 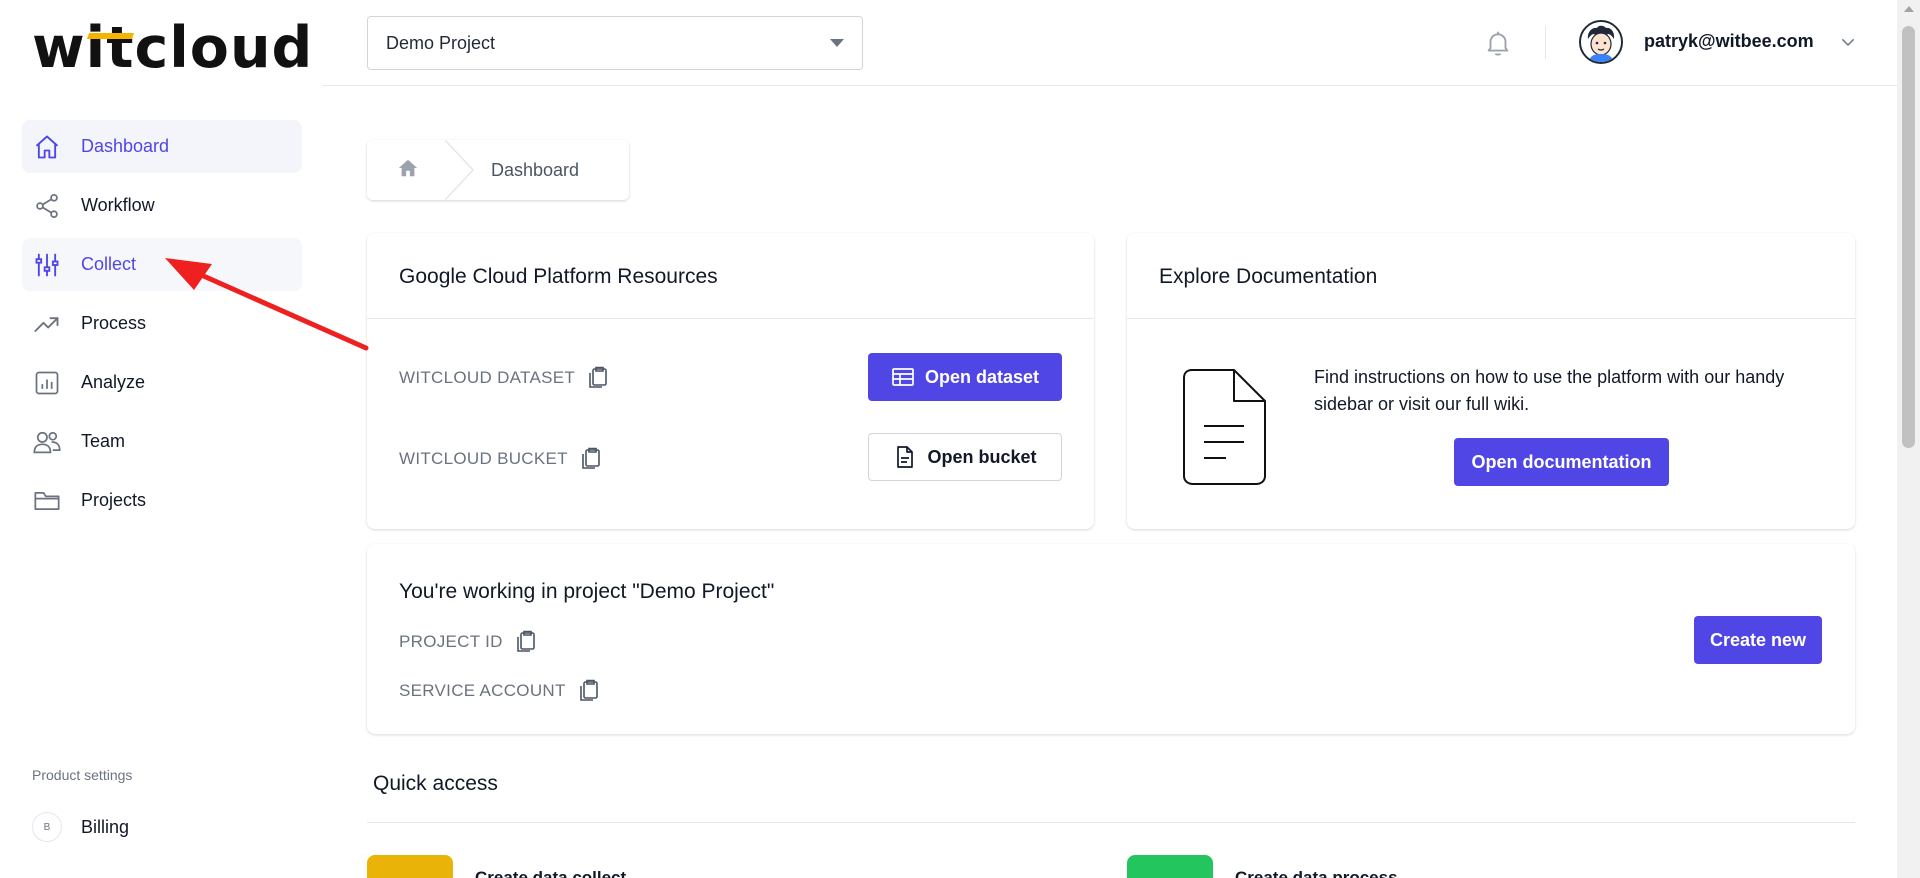 What do you see at coordinates (1909, 9) in the screenshot?
I see `scroll-up-arrow-icon` at bounding box center [1909, 9].